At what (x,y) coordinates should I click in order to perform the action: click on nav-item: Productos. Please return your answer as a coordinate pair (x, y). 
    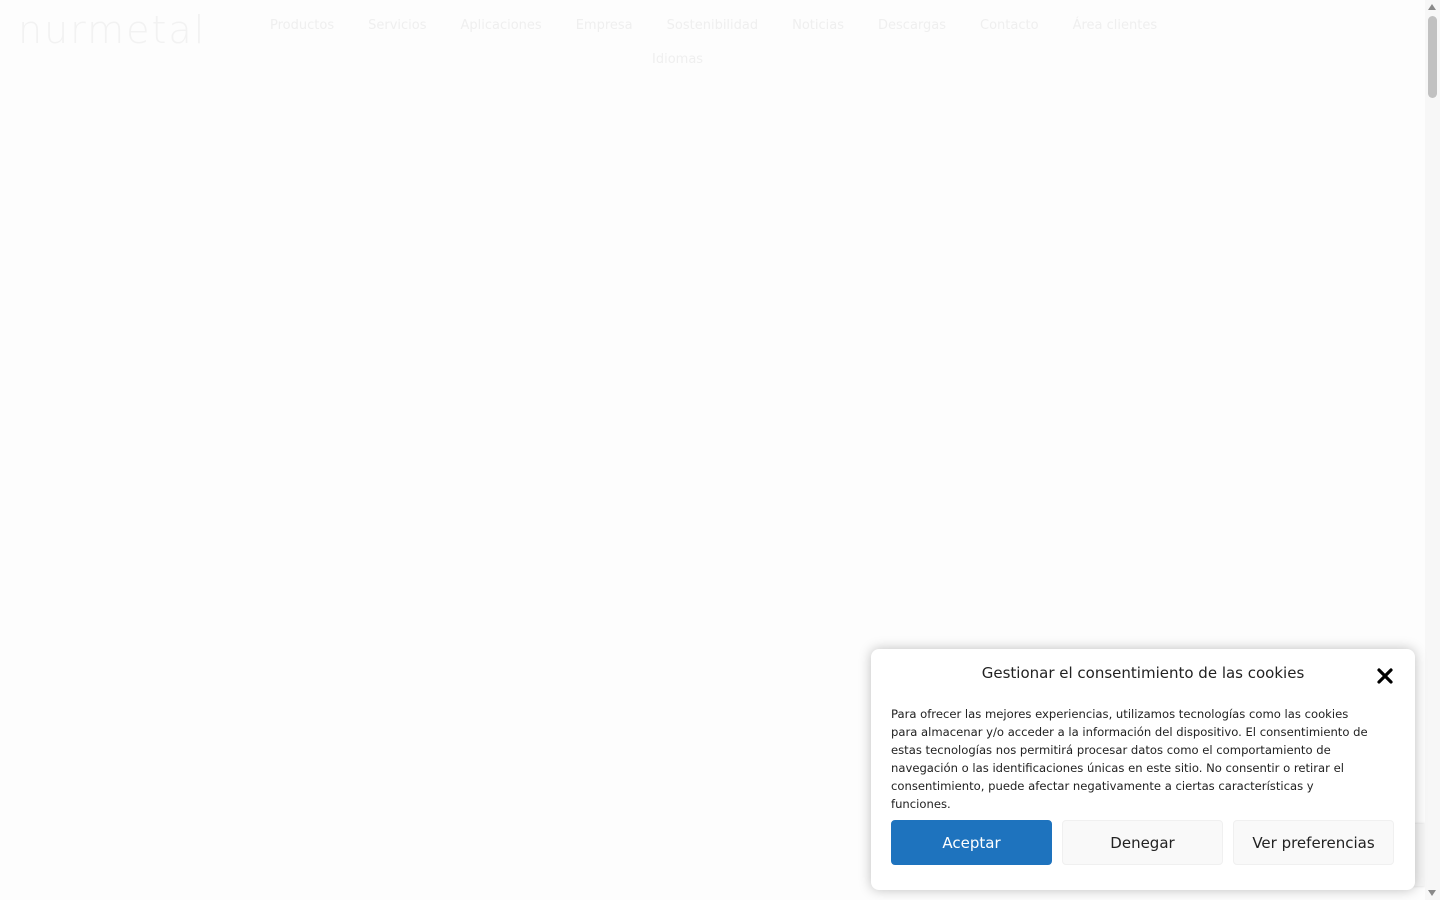
    Looking at the image, I should click on (302, 25).